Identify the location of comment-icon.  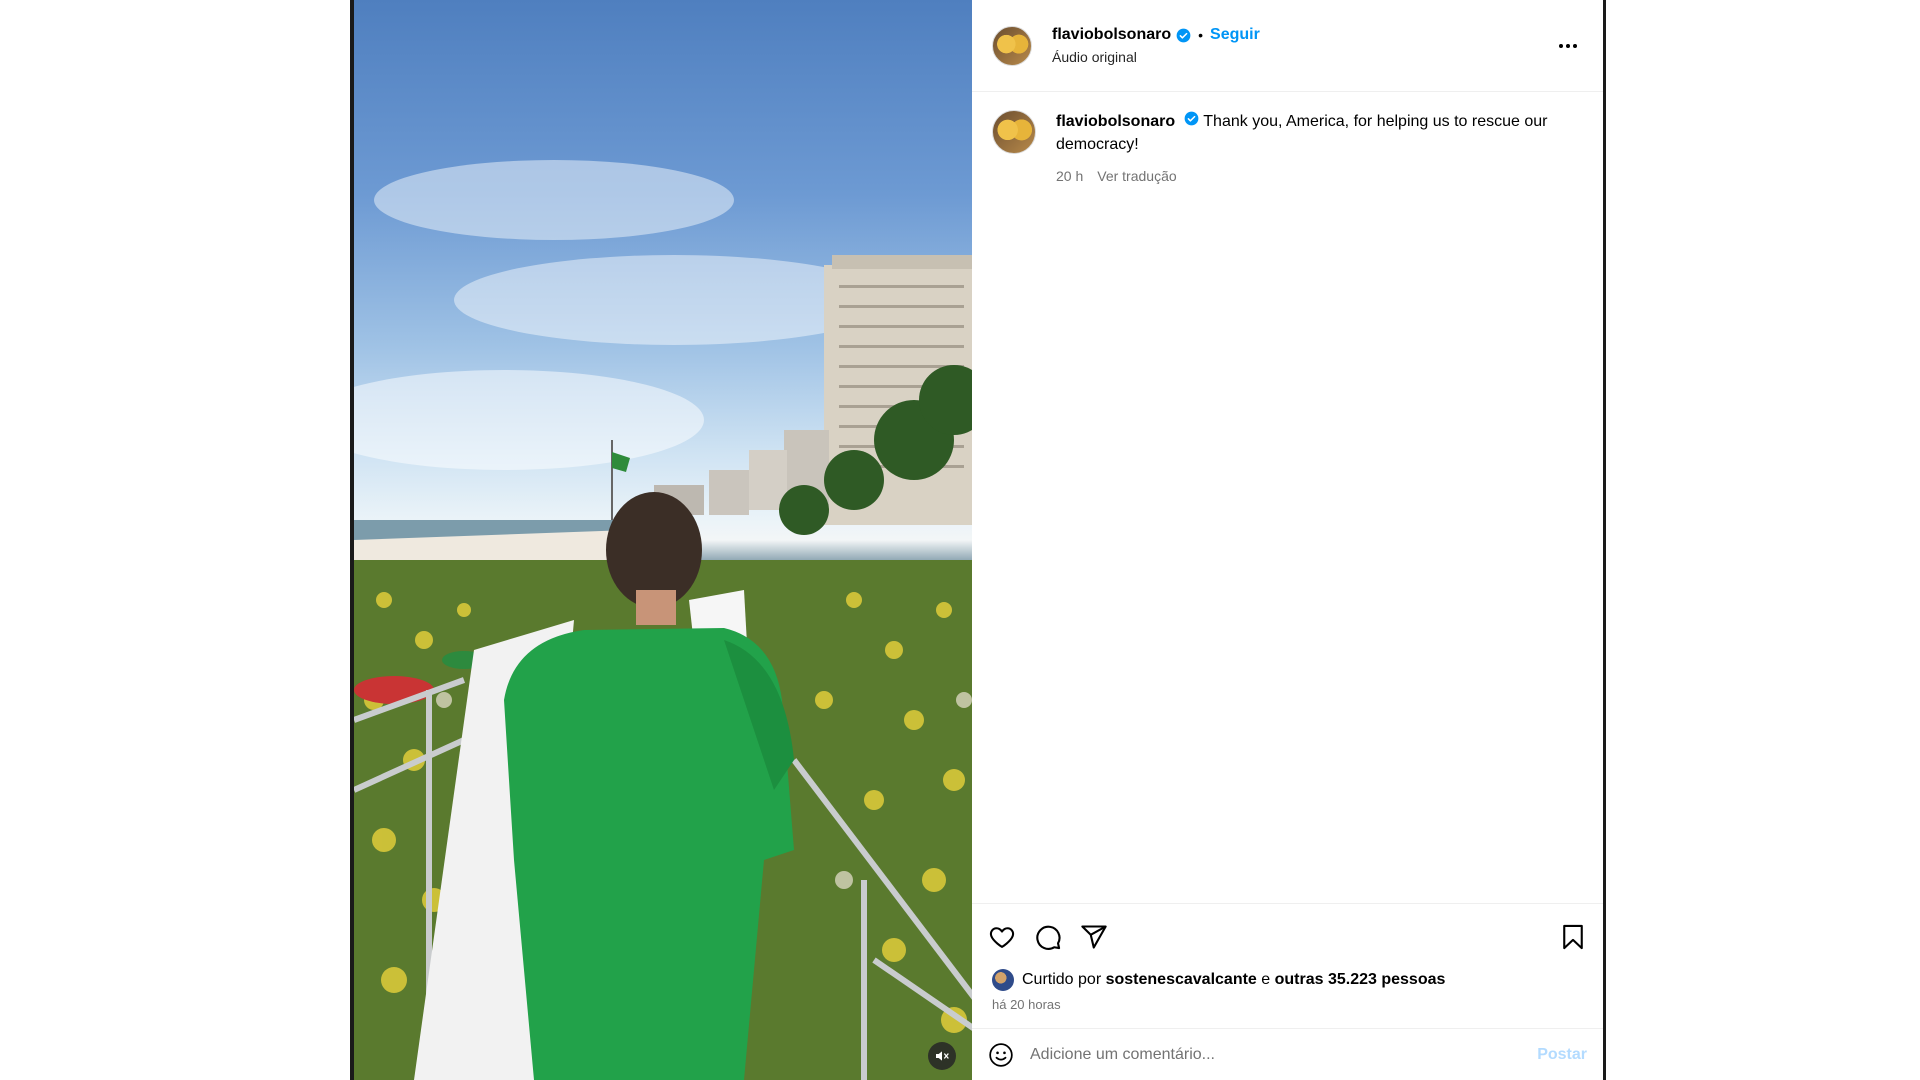
(1048, 937).